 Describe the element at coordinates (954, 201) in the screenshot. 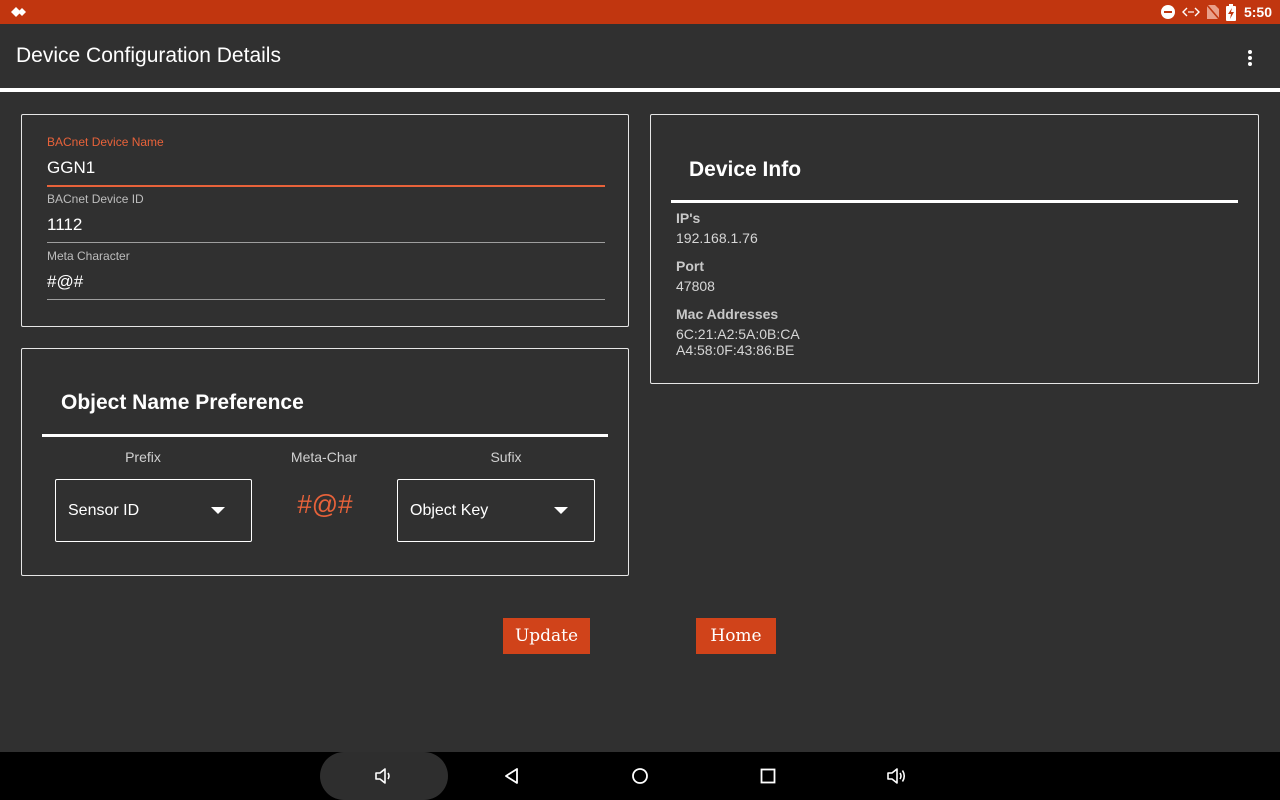

I see `device-info-divider` at that location.